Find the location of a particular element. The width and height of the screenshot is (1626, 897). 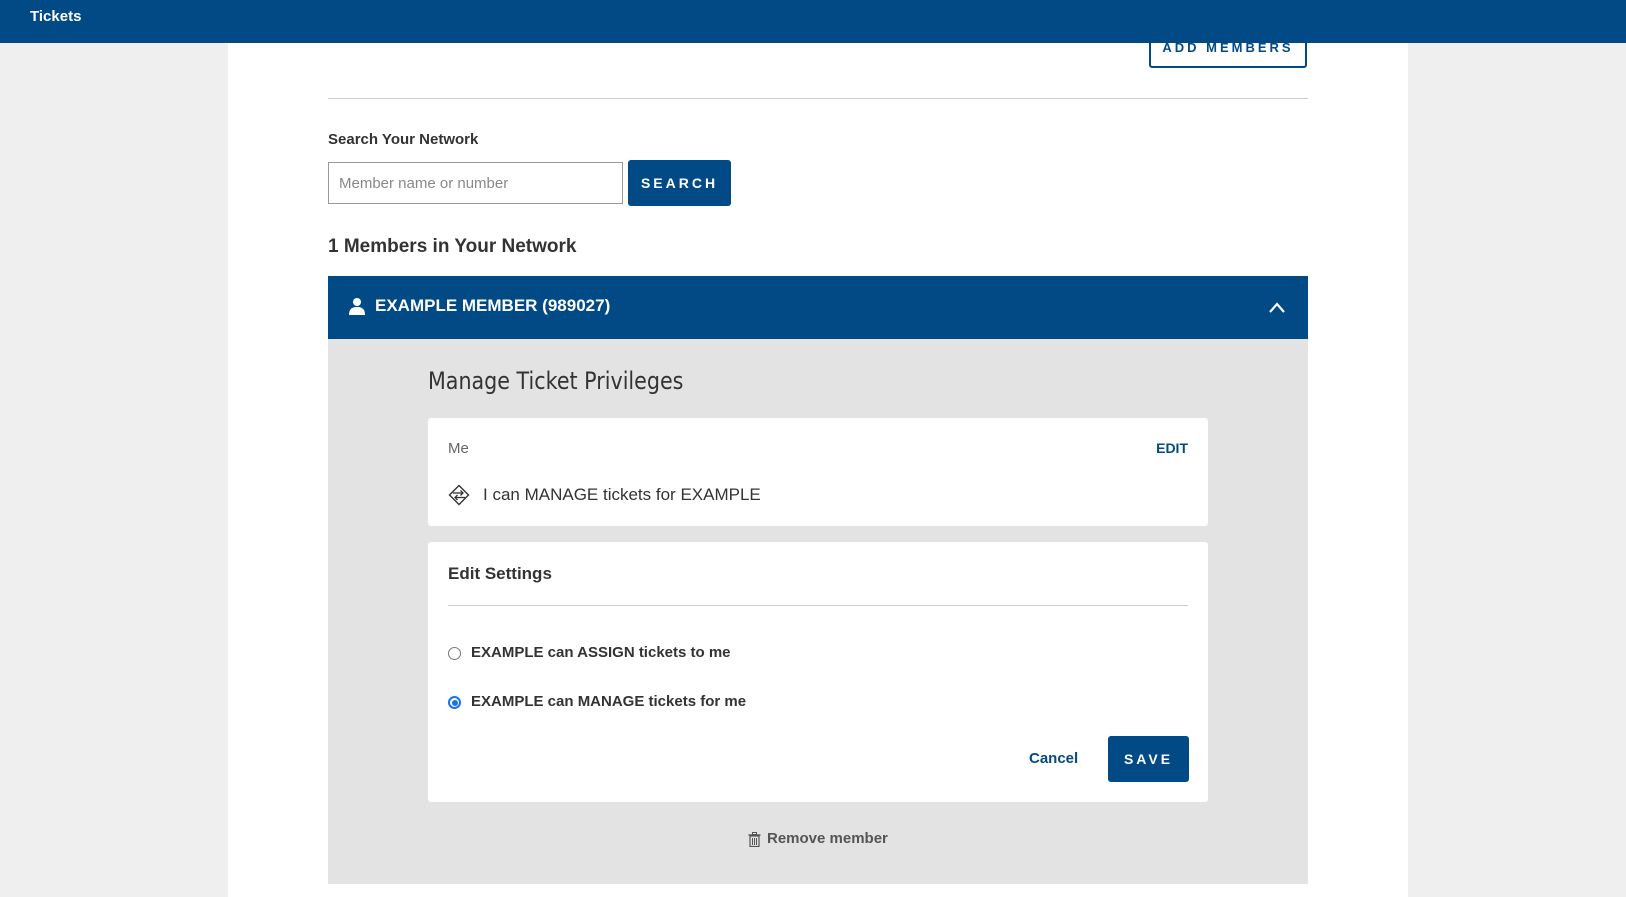

cancel-button: Cancel is located at coordinates (1053, 758).